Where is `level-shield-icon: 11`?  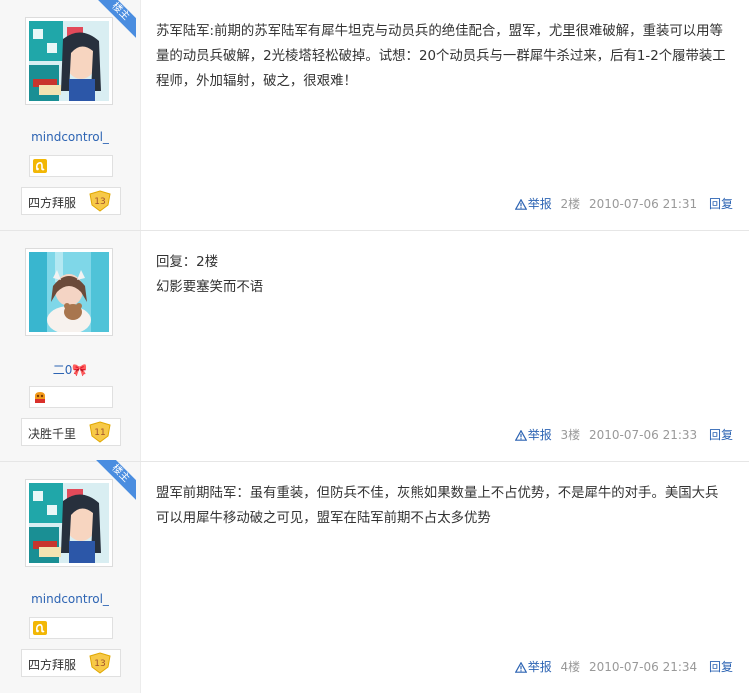
level-shield-icon: 11 is located at coordinates (100, 432).